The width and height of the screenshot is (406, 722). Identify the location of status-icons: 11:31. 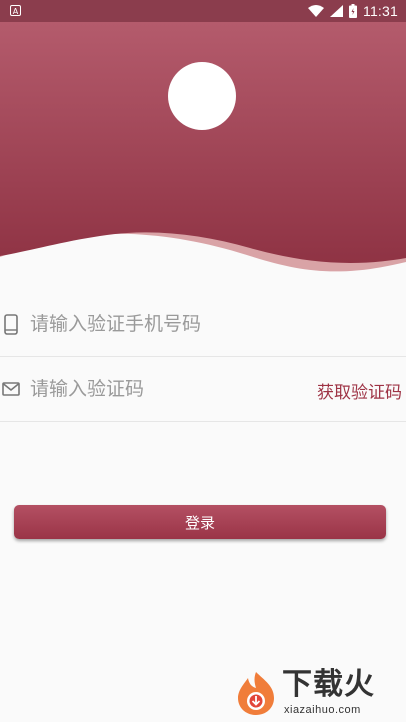
(353, 11).